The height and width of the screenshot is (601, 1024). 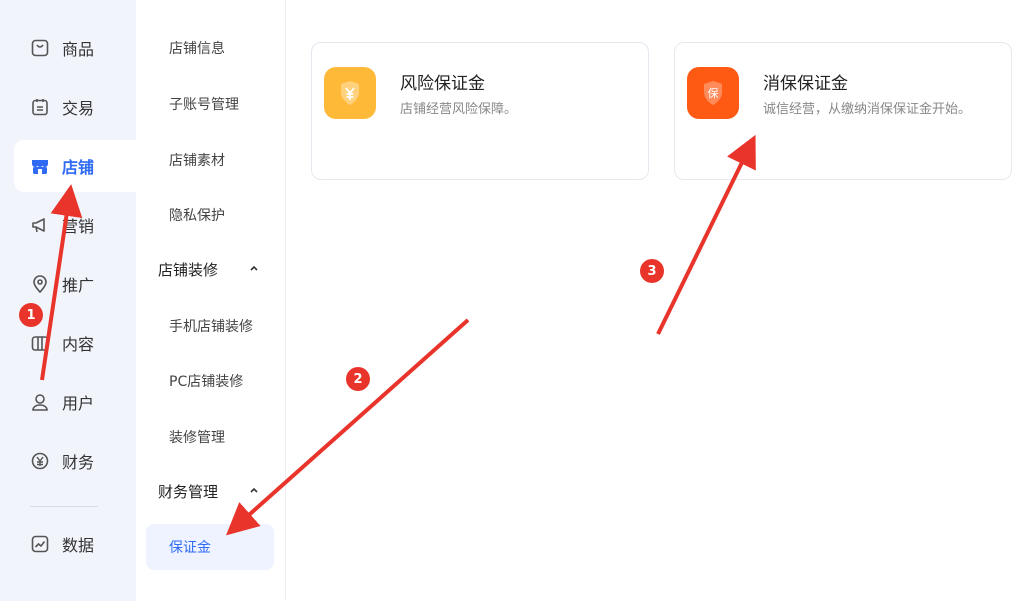 I want to click on nav-item-label: 内容, so click(x=78, y=344).